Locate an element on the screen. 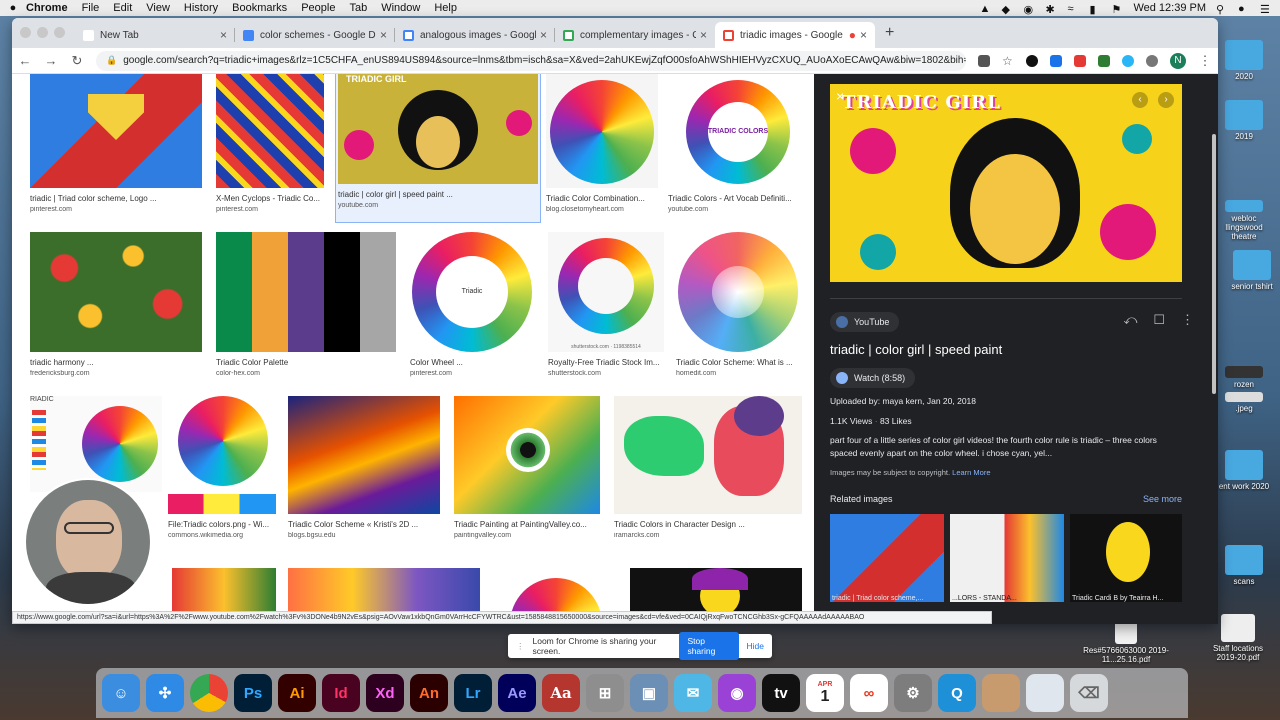  desktop-icon: ent work 2020 is located at coordinates (1244, 470).